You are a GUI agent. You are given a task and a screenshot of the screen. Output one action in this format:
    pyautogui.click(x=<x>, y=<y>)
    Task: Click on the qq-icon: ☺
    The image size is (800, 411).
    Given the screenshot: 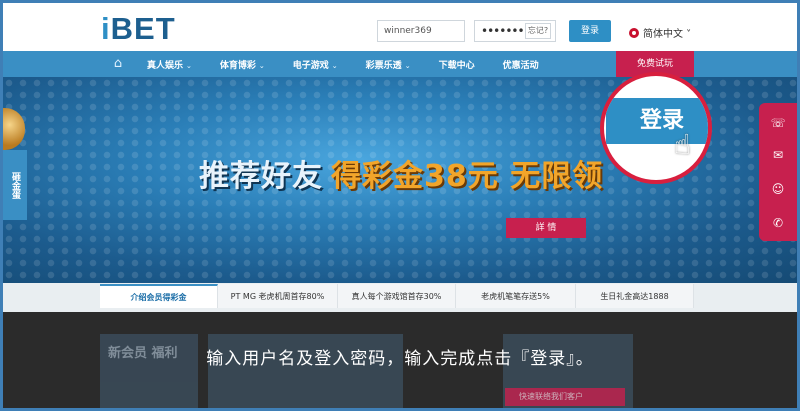 What is the action you would take?
    pyautogui.click(x=778, y=189)
    